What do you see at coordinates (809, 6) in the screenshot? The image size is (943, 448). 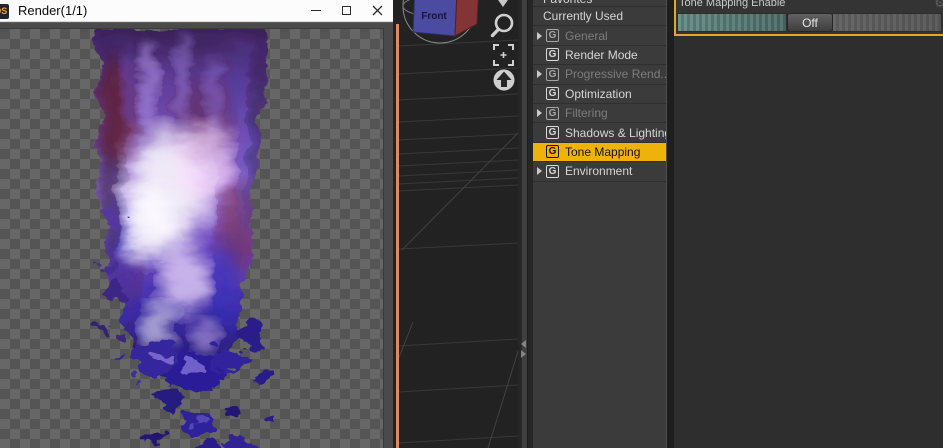 I see `parameter-header: Tone Mapping Enable ⚙` at bounding box center [809, 6].